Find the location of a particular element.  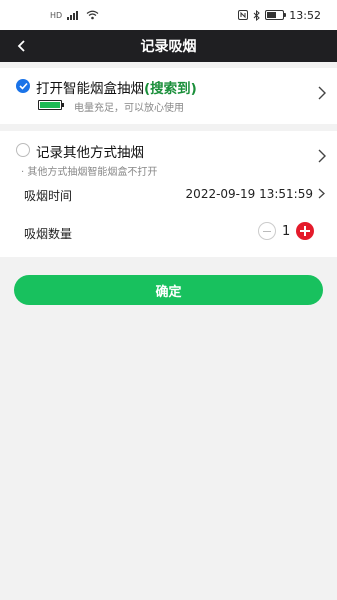

option-smart-box-label: 打开智能烟盒抽烟 is located at coordinates (90, 89).